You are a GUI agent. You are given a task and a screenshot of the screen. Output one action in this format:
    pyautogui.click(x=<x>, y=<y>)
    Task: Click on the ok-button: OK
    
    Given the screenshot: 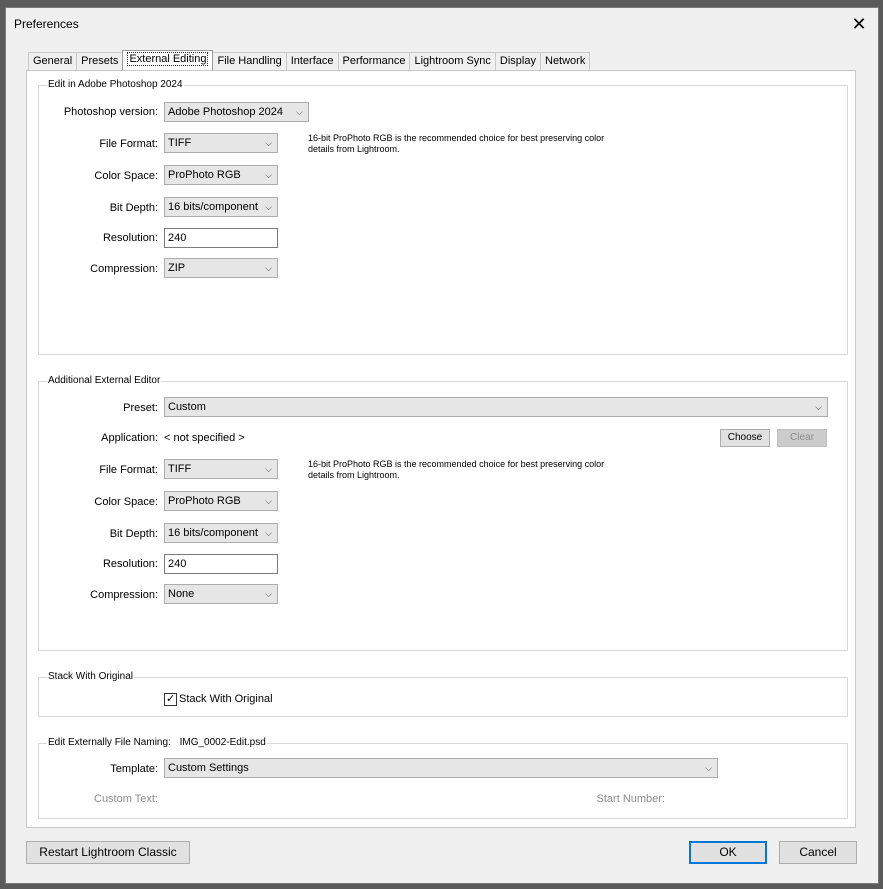 What is the action you would take?
    pyautogui.click(x=728, y=852)
    